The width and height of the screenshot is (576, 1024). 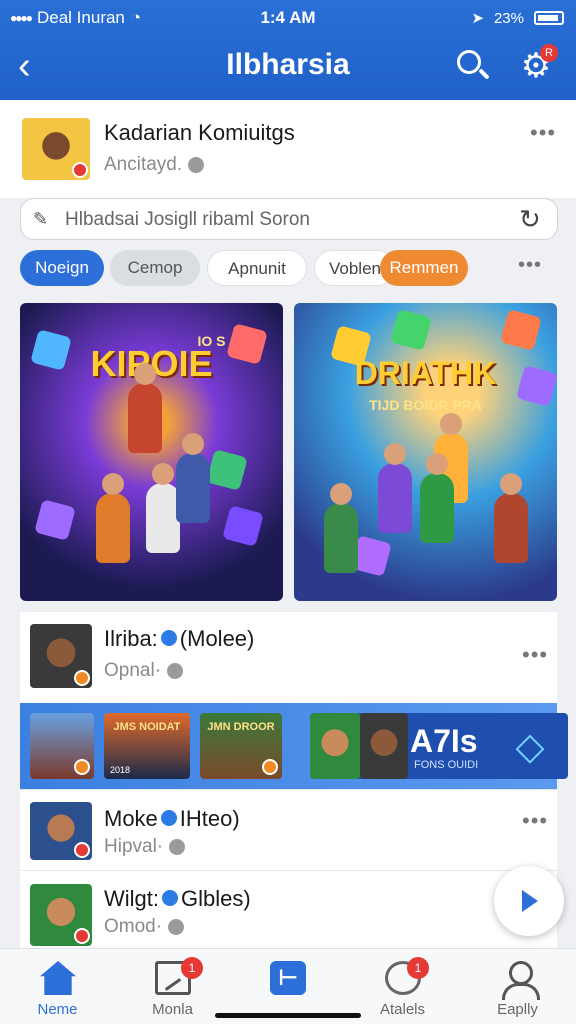 What do you see at coordinates (131, 818) in the screenshot?
I see `feed-item-name-text: Moke` at bounding box center [131, 818].